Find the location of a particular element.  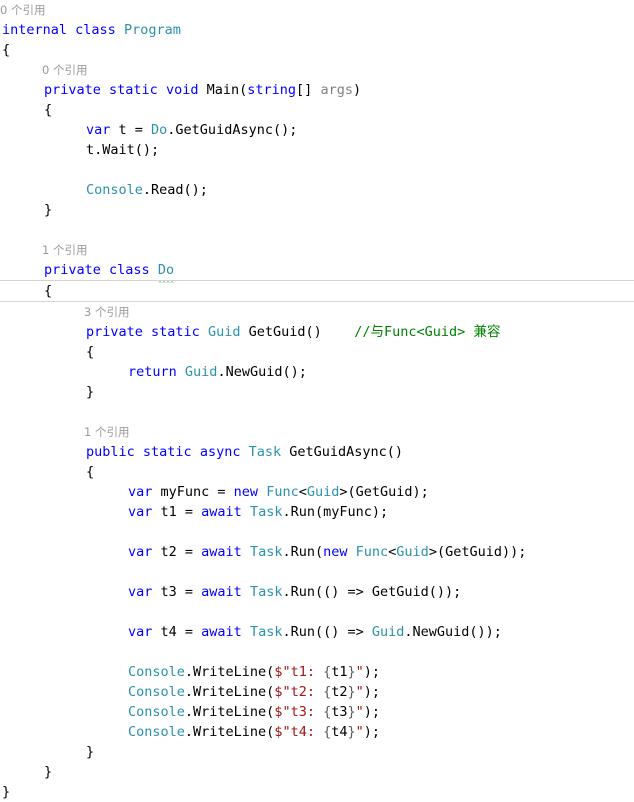

code-line: Console.WriteLine($"t2: {t2}"); is located at coordinates (317, 692).